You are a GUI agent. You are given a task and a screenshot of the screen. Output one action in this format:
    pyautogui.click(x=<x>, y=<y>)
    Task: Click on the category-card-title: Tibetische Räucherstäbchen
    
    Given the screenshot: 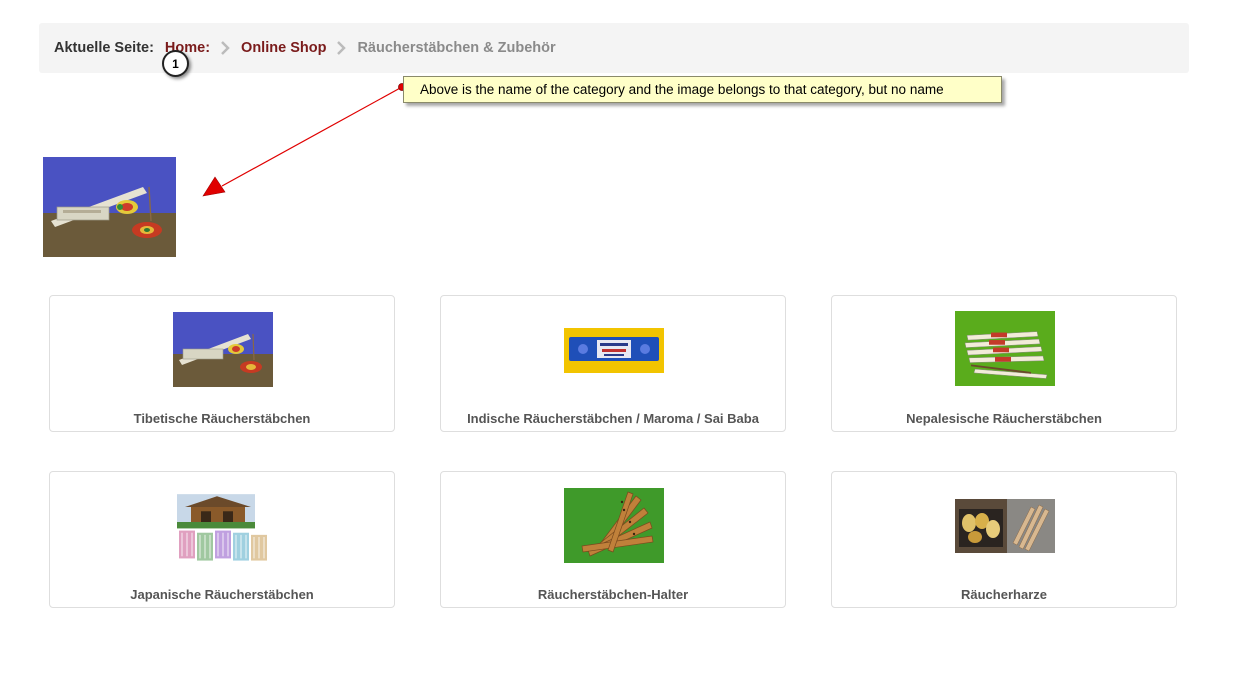 What is the action you would take?
    pyautogui.click(x=222, y=418)
    